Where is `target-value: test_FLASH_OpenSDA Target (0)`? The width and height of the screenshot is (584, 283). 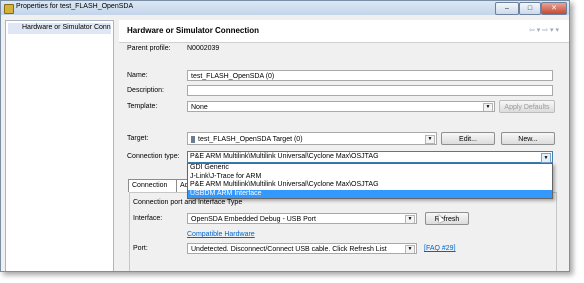 target-value: test_FLASH_OpenSDA Target (0) is located at coordinates (250, 139).